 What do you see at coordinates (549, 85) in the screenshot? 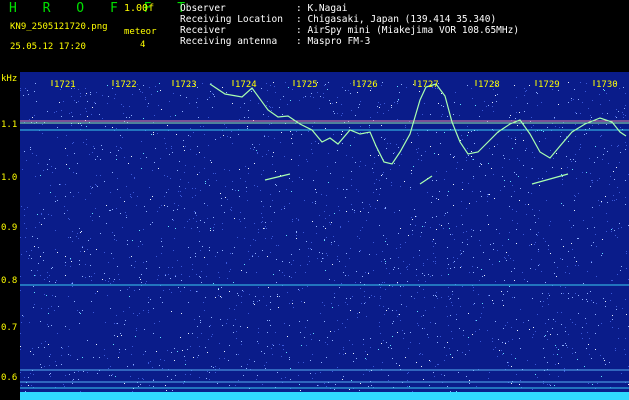
I see `time-tick-label: 1729` at bounding box center [549, 85].